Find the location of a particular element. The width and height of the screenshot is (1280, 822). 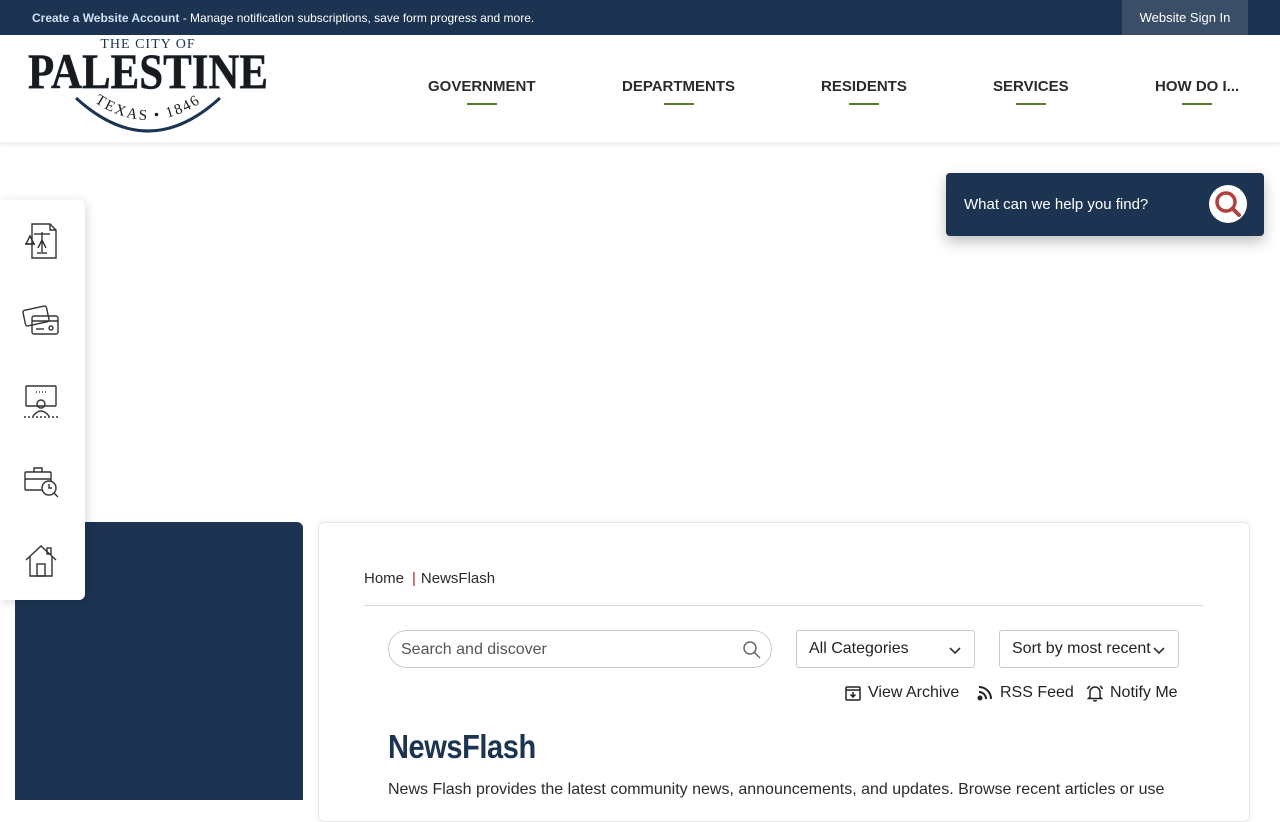

payment-card-icon is located at coordinates (40, 320).